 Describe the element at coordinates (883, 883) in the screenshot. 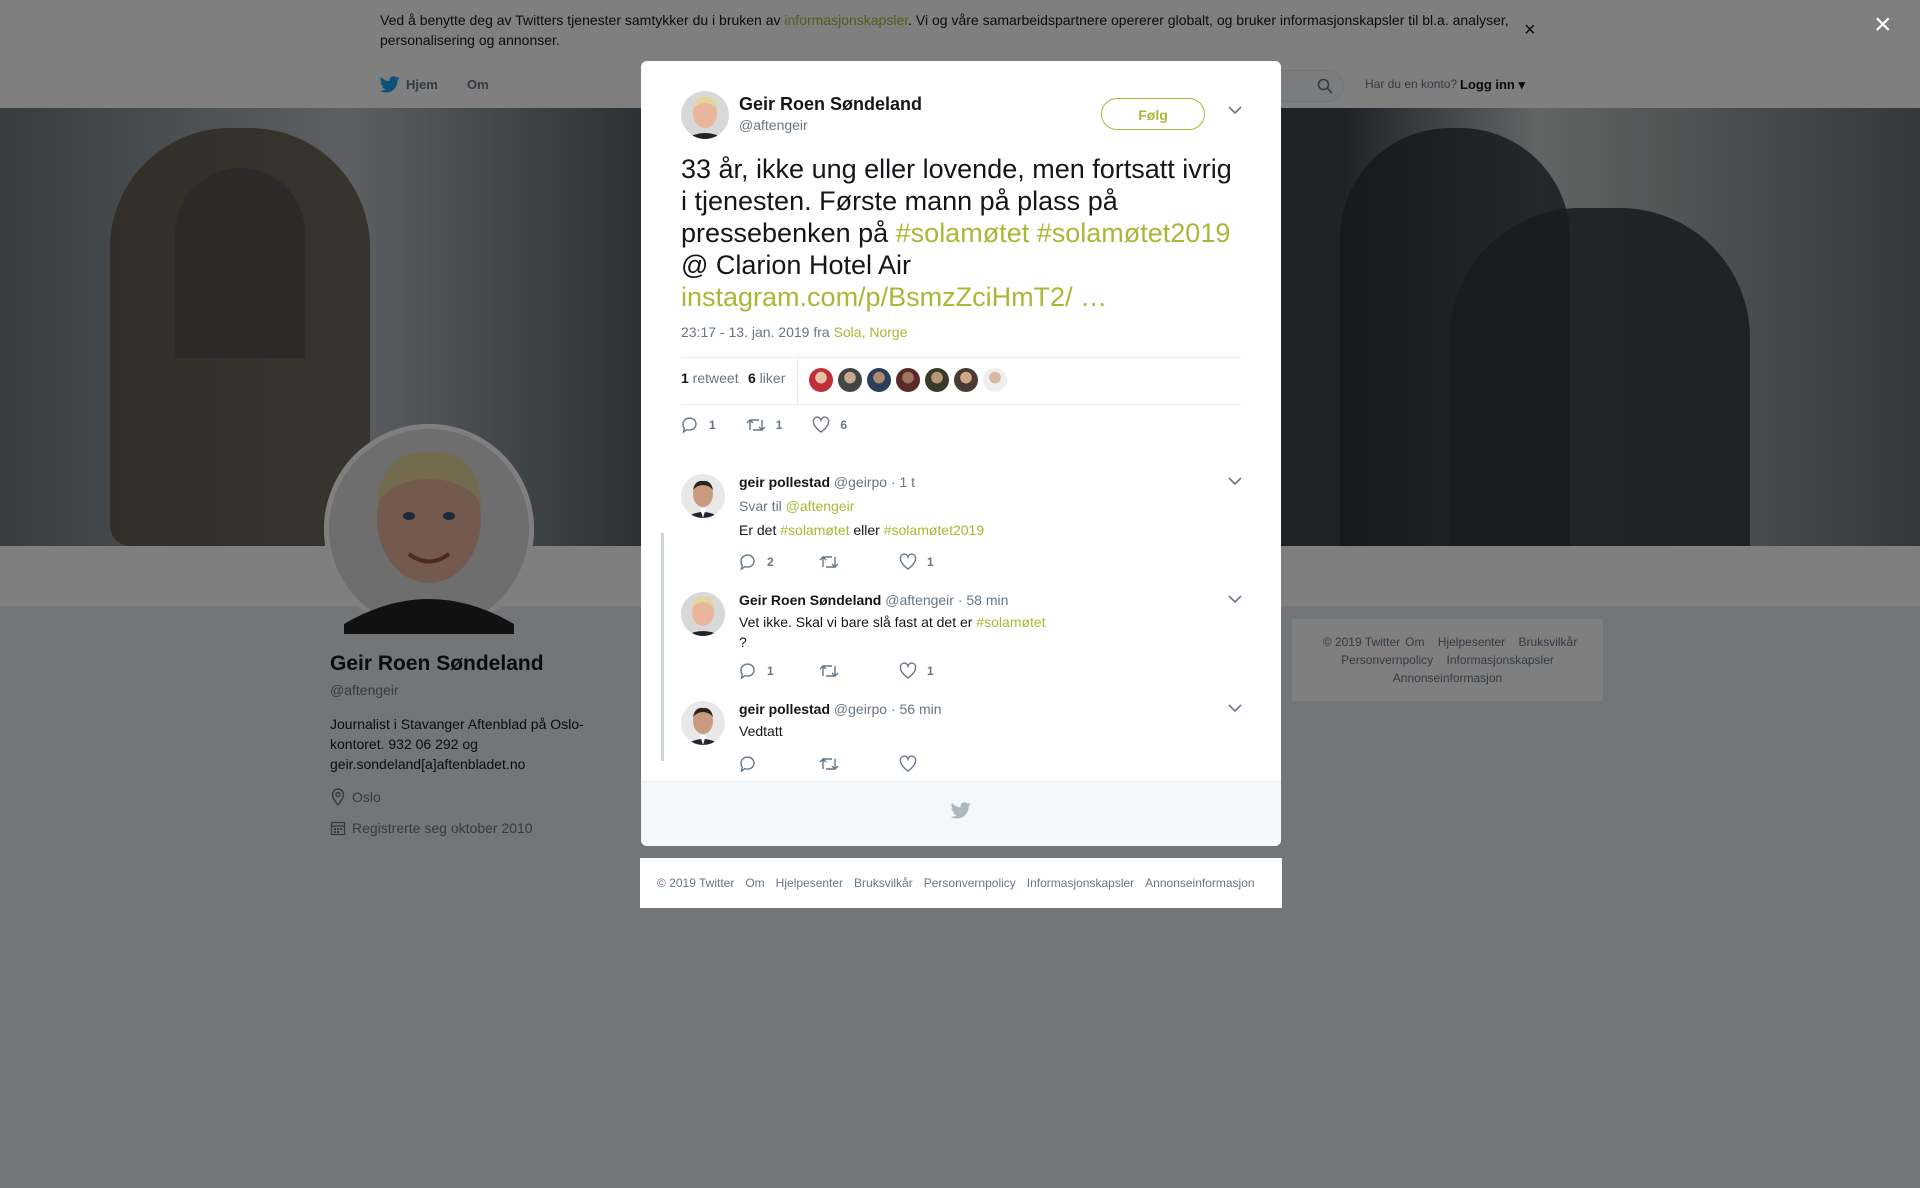

I see `footer-link-terms: Bruksvilkår` at that location.